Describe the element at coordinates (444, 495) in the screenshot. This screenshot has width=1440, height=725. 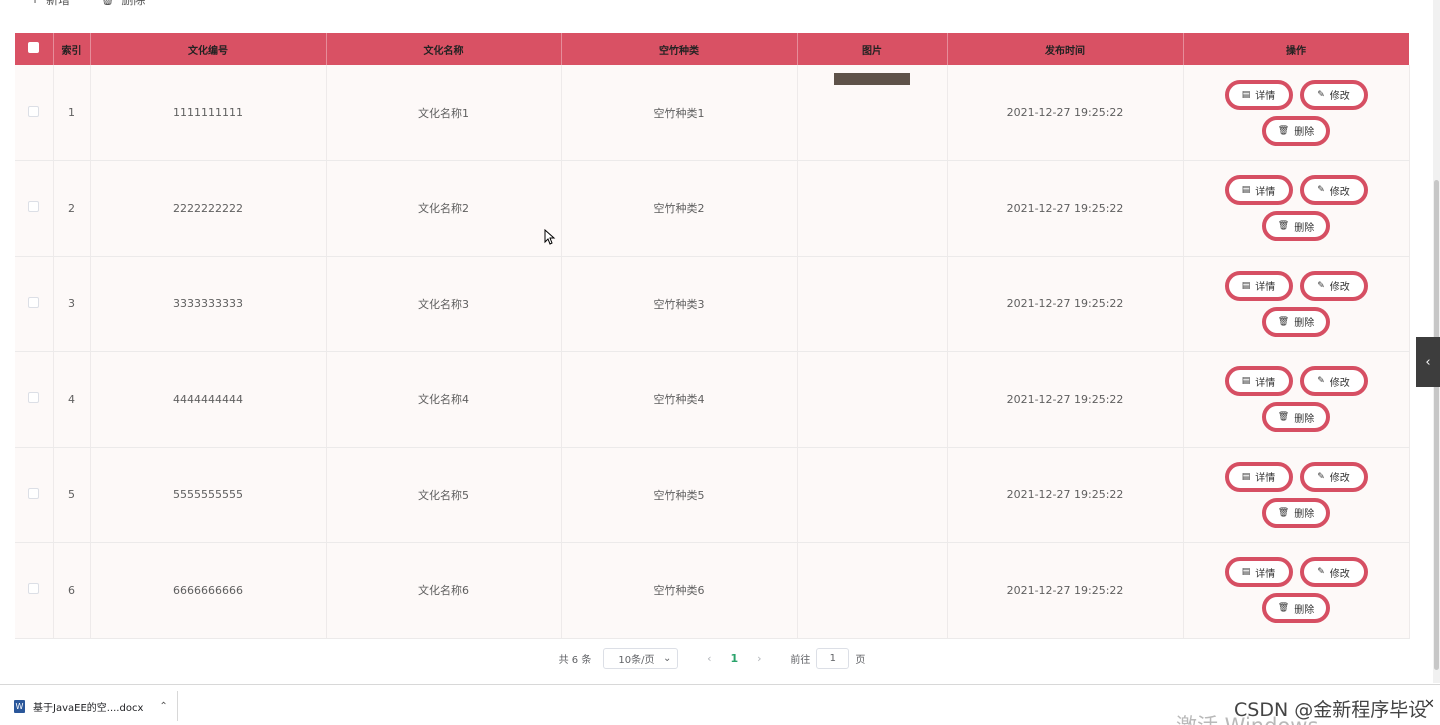
I see `row-name: 文化名称5` at that location.